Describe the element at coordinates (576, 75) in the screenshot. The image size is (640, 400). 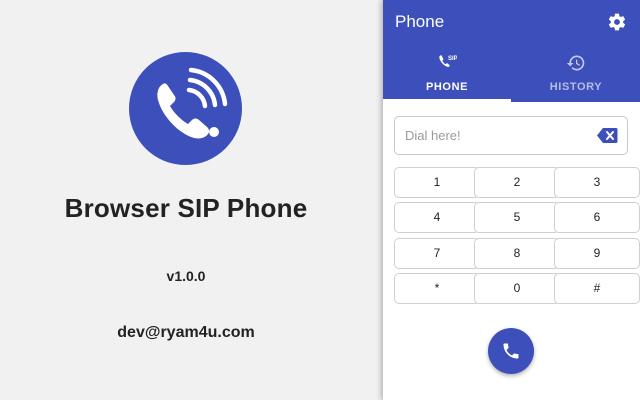
I see `tab-history: HISTORY` at that location.